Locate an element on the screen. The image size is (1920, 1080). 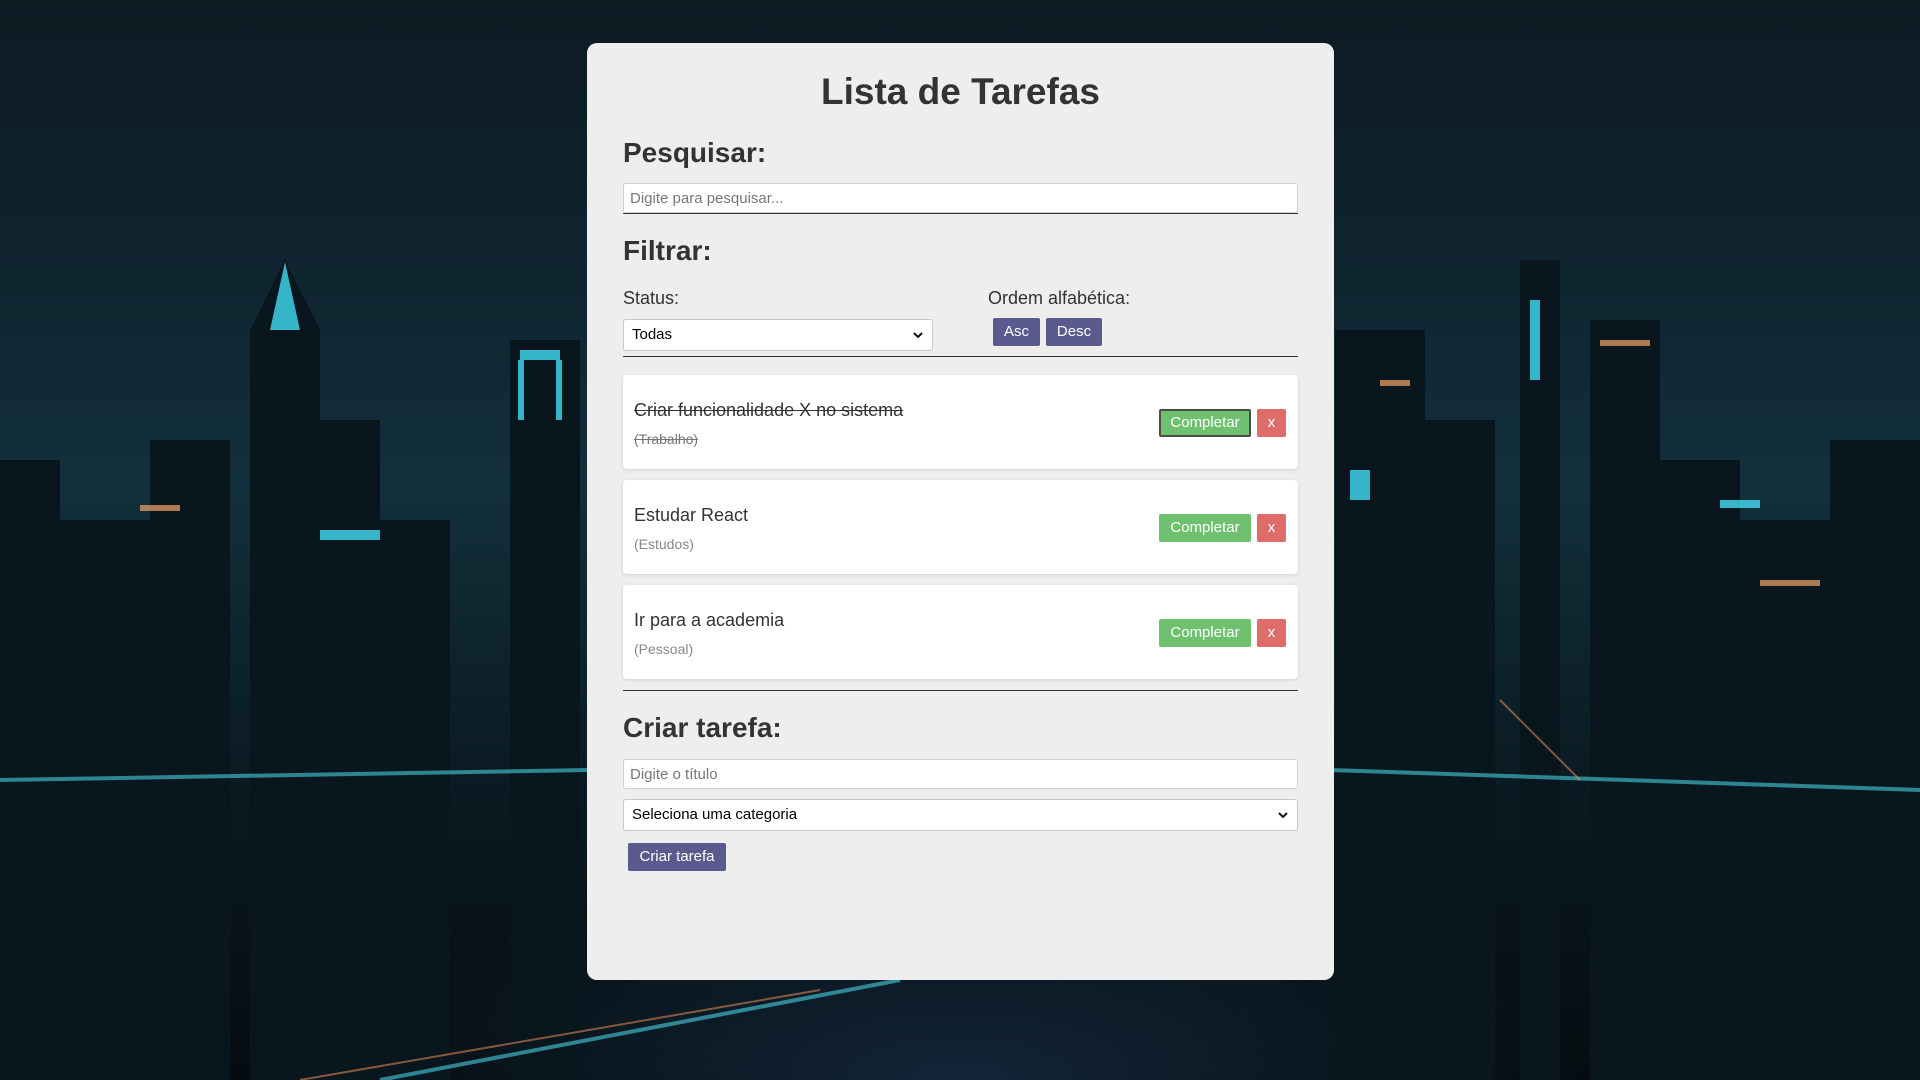
create-heading: Criar tarefa: is located at coordinates (702, 727).